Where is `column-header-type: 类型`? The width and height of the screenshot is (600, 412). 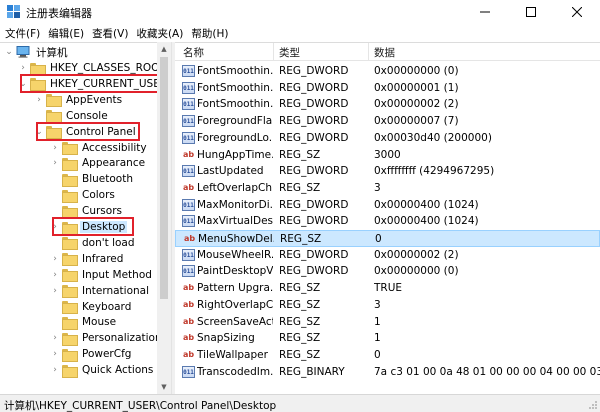 column-header-type: 类型 is located at coordinates (289, 52).